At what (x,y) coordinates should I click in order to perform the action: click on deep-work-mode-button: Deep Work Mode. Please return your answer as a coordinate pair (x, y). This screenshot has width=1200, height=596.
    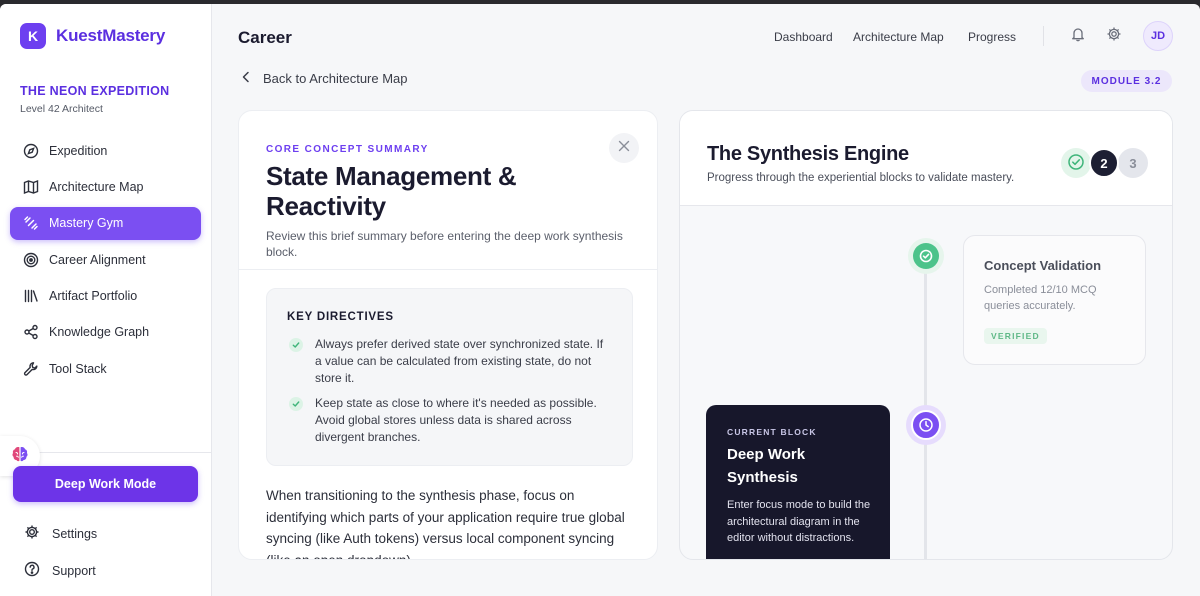
    Looking at the image, I should click on (105, 484).